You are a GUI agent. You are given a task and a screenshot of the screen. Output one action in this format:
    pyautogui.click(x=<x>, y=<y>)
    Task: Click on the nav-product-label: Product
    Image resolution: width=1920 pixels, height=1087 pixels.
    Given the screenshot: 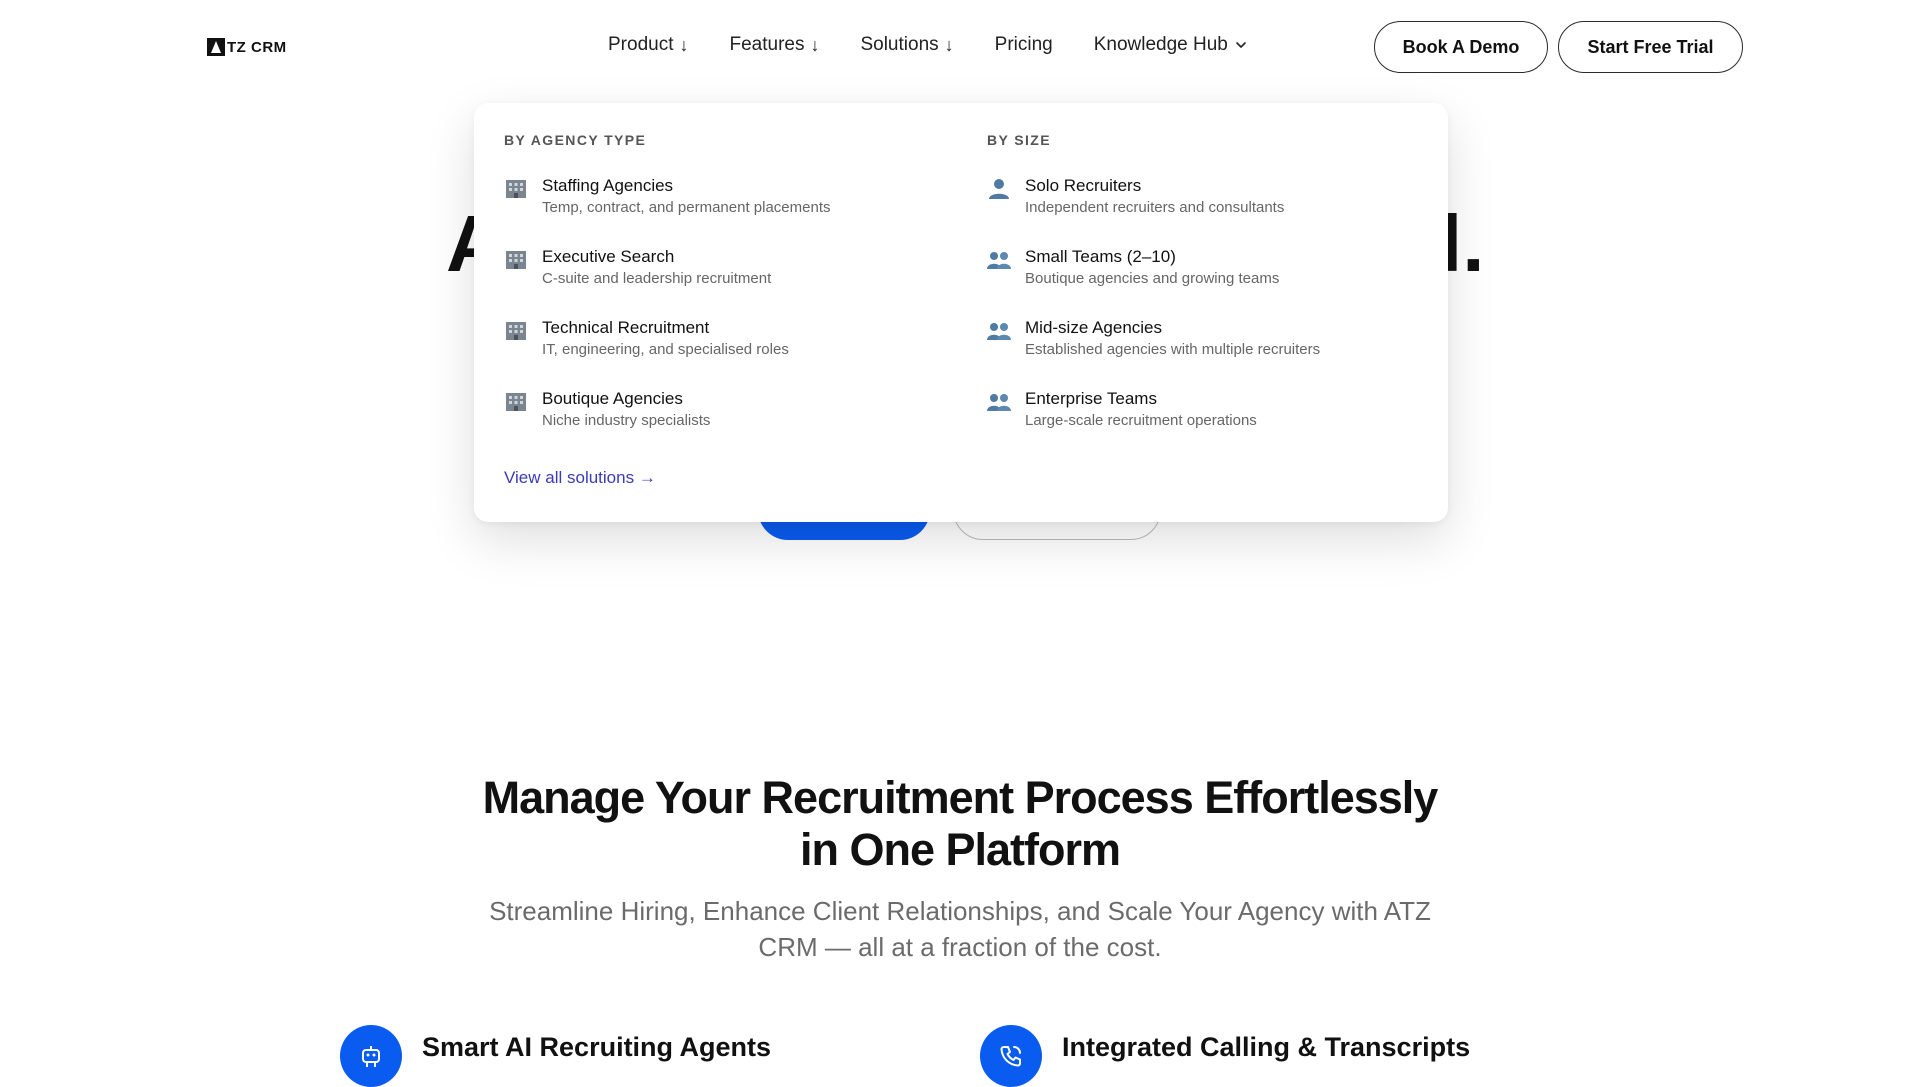 What is the action you would take?
    pyautogui.click(x=641, y=44)
    